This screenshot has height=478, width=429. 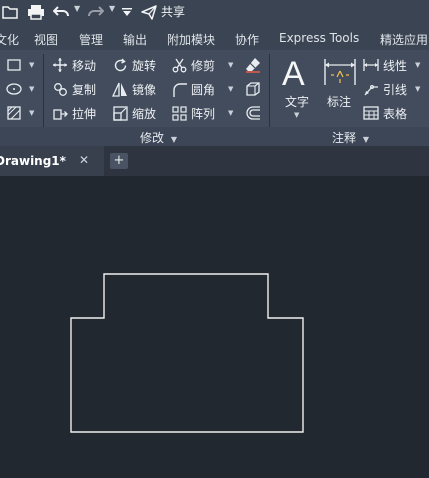 What do you see at coordinates (144, 113) in the screenshot?
I see `scale-label: 缩放` at bounding box center [144, 113].